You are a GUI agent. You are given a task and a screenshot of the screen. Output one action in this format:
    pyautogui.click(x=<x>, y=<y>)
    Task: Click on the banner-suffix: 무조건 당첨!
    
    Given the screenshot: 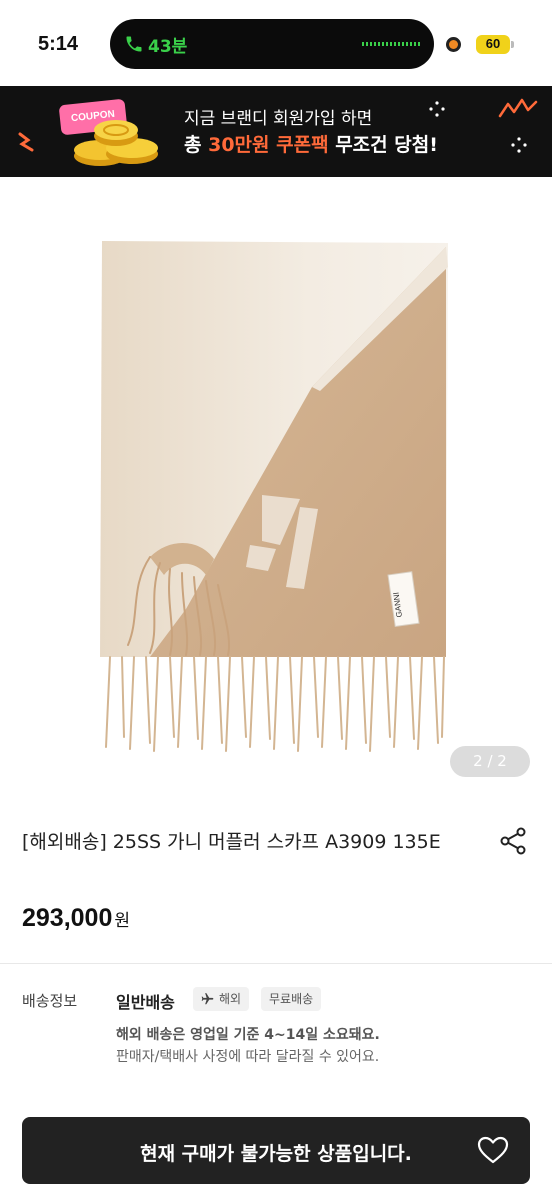 What is the action you would take?
    pyautogui.click(x=383, y=145)
    